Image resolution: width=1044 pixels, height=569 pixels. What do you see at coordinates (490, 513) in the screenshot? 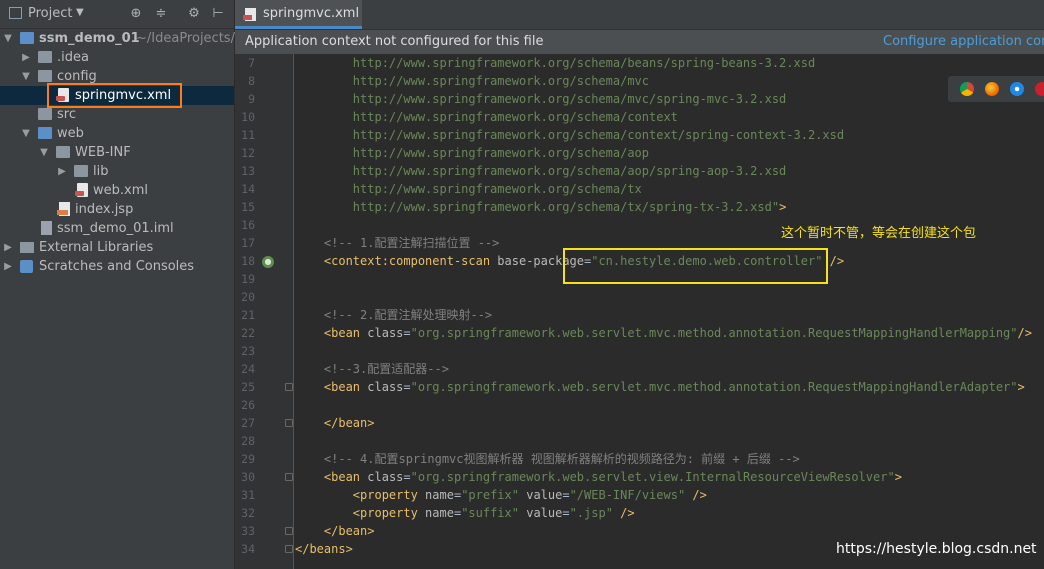
I see `code-token: "suffix"` at bounding box center [490, 513].